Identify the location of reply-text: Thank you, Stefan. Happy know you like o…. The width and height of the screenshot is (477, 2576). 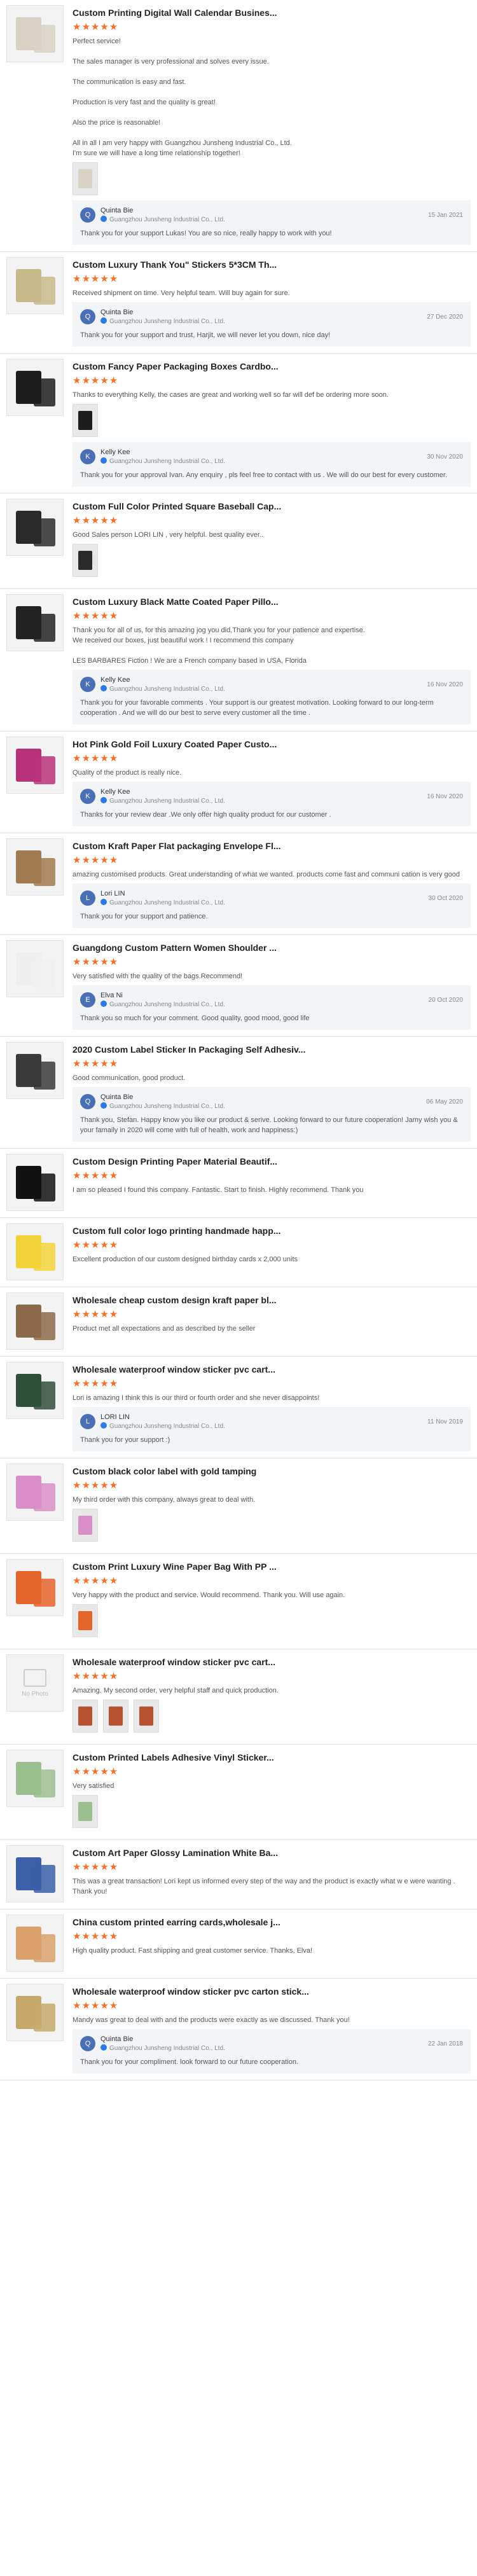
(269, 1125).